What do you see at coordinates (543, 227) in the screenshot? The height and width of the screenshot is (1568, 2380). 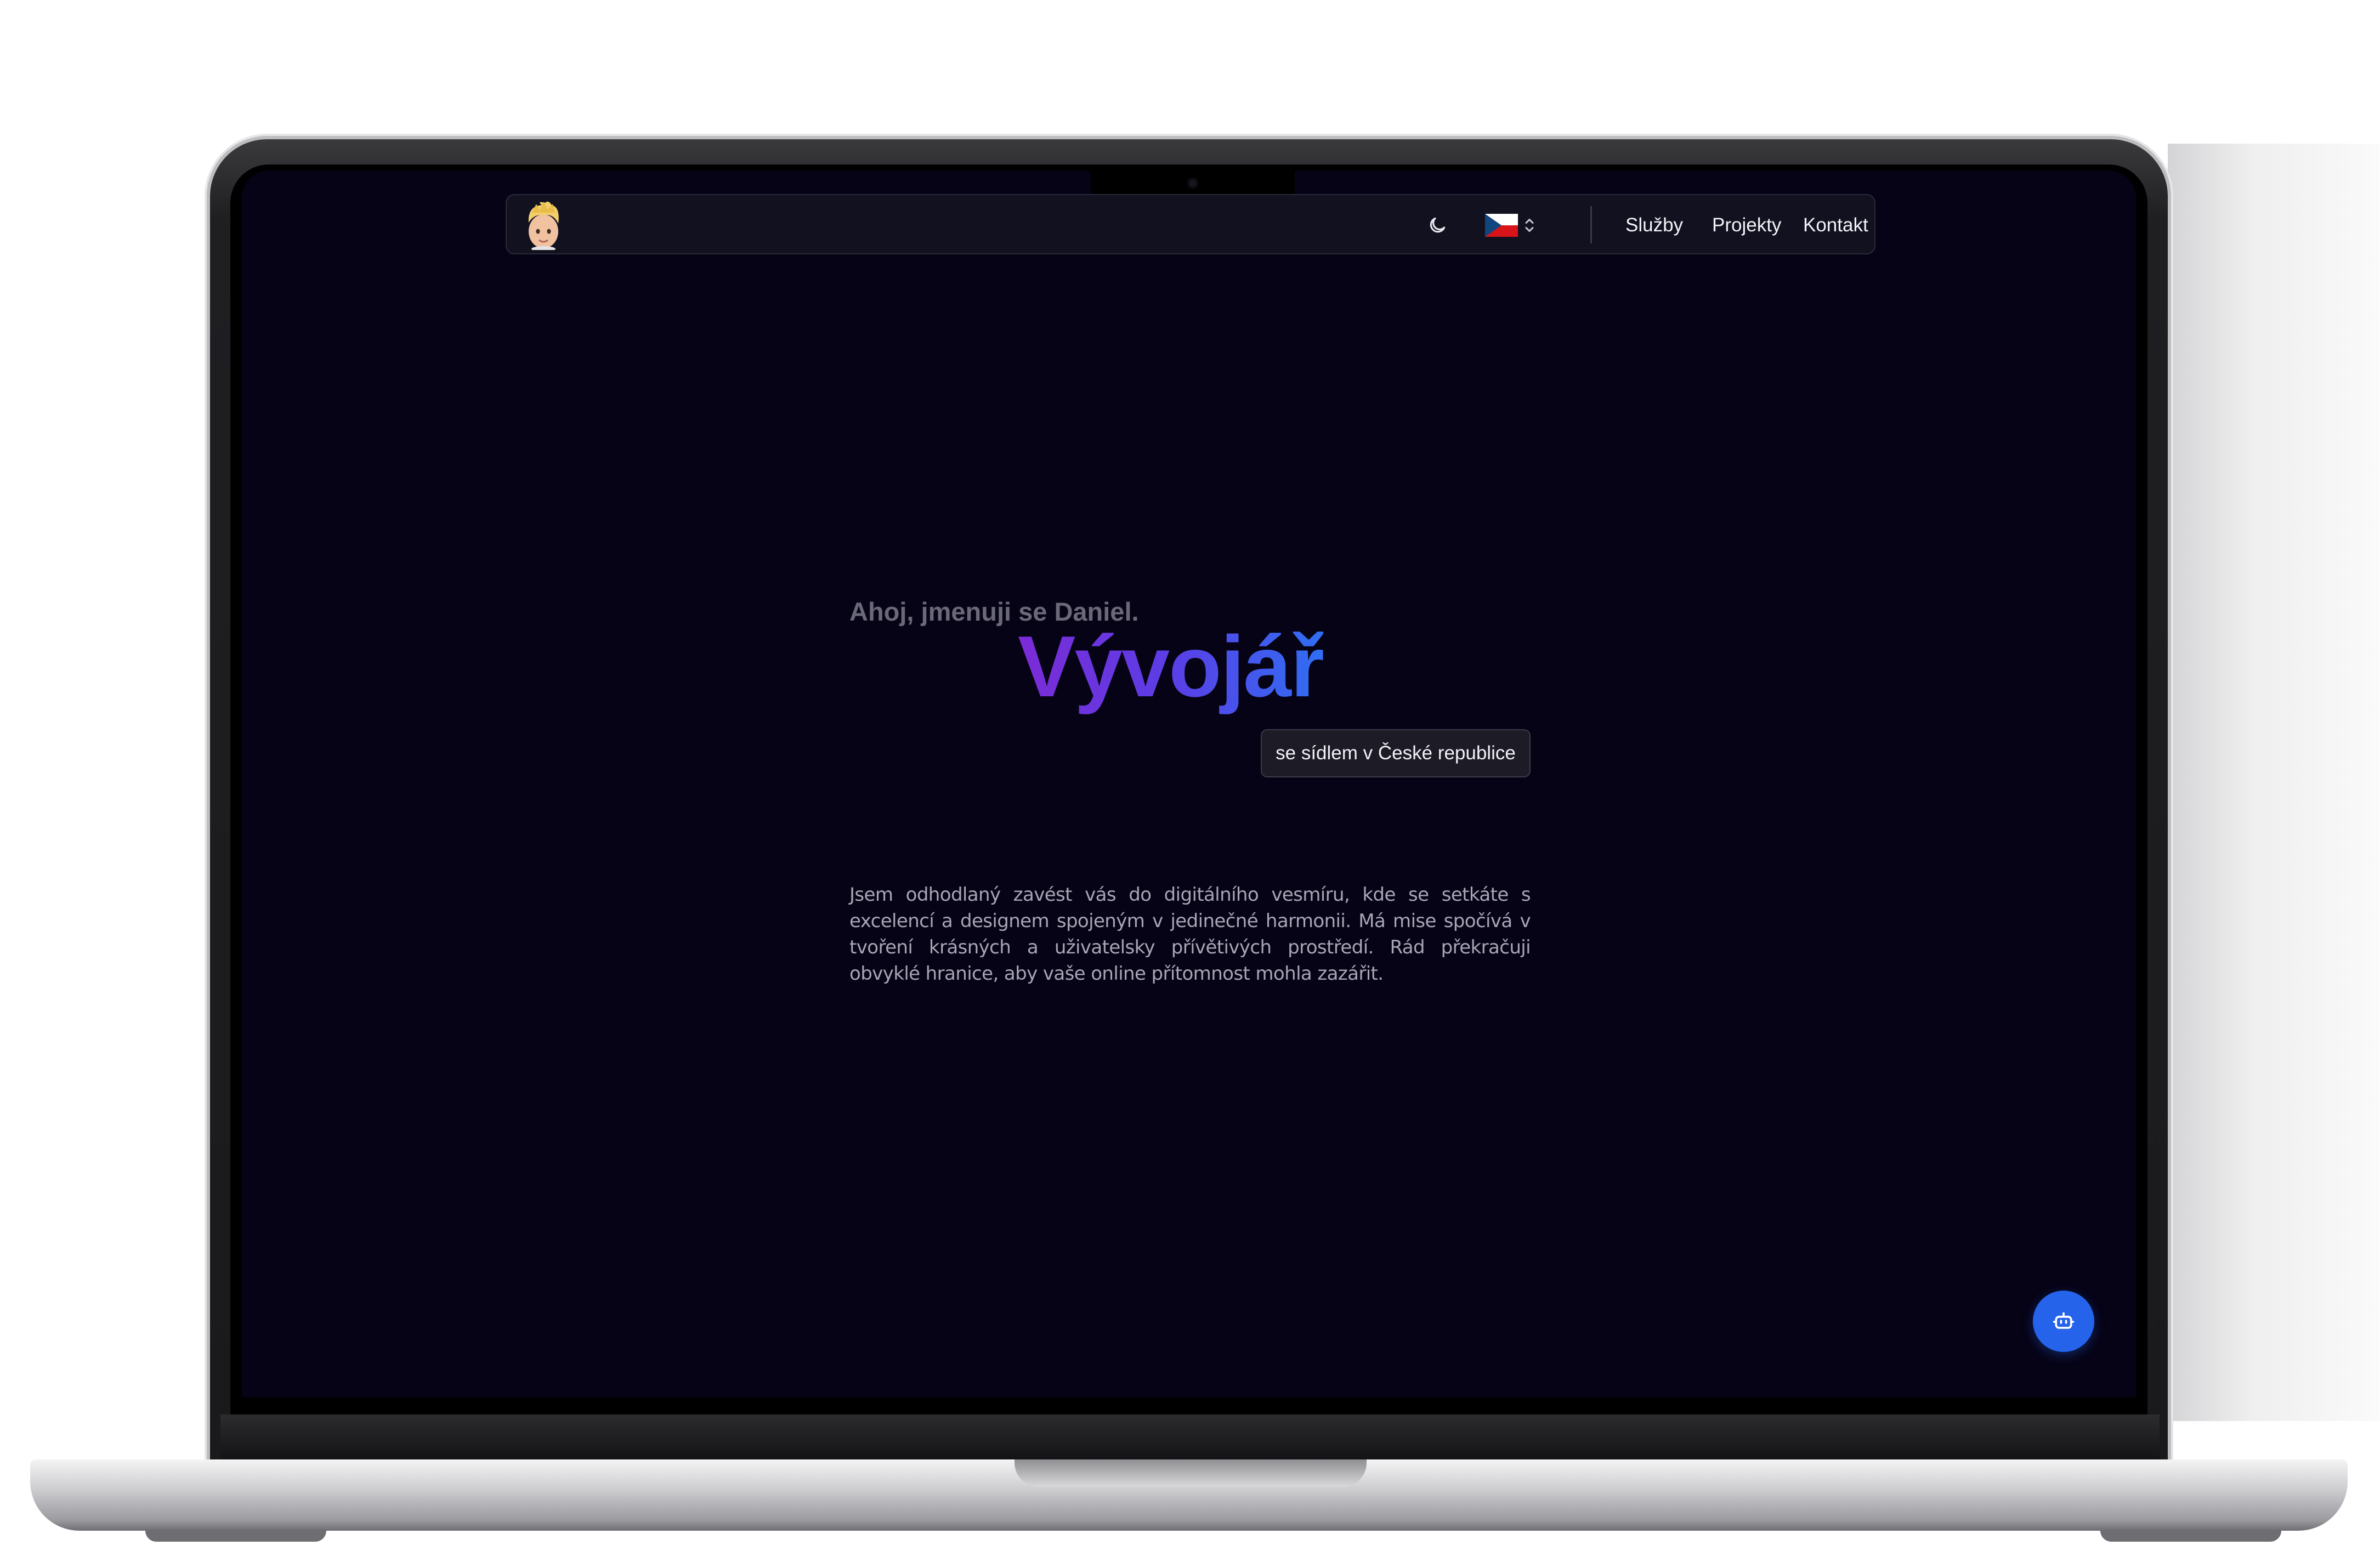 I see `avatar` at bounding box center [543, 227].